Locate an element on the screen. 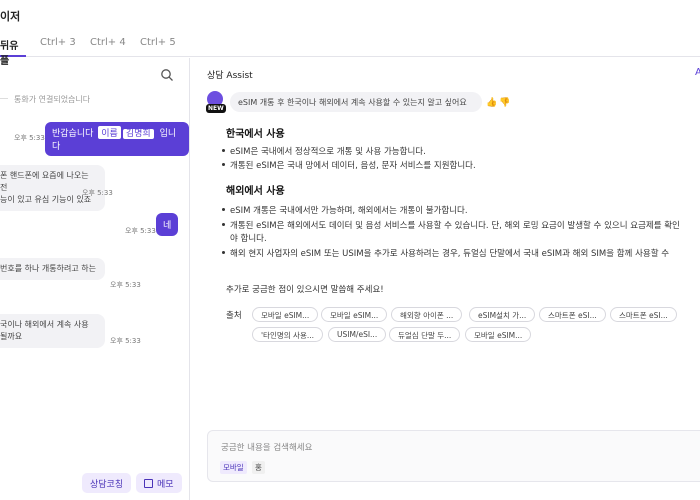  tab-1: 뒤유플 is located at coordinates (13, 52).